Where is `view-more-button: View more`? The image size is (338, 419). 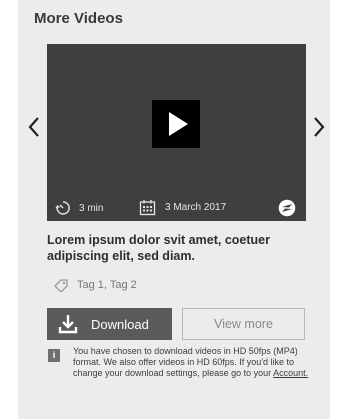
view-more-button: View more is located at coordinates (243, 324).